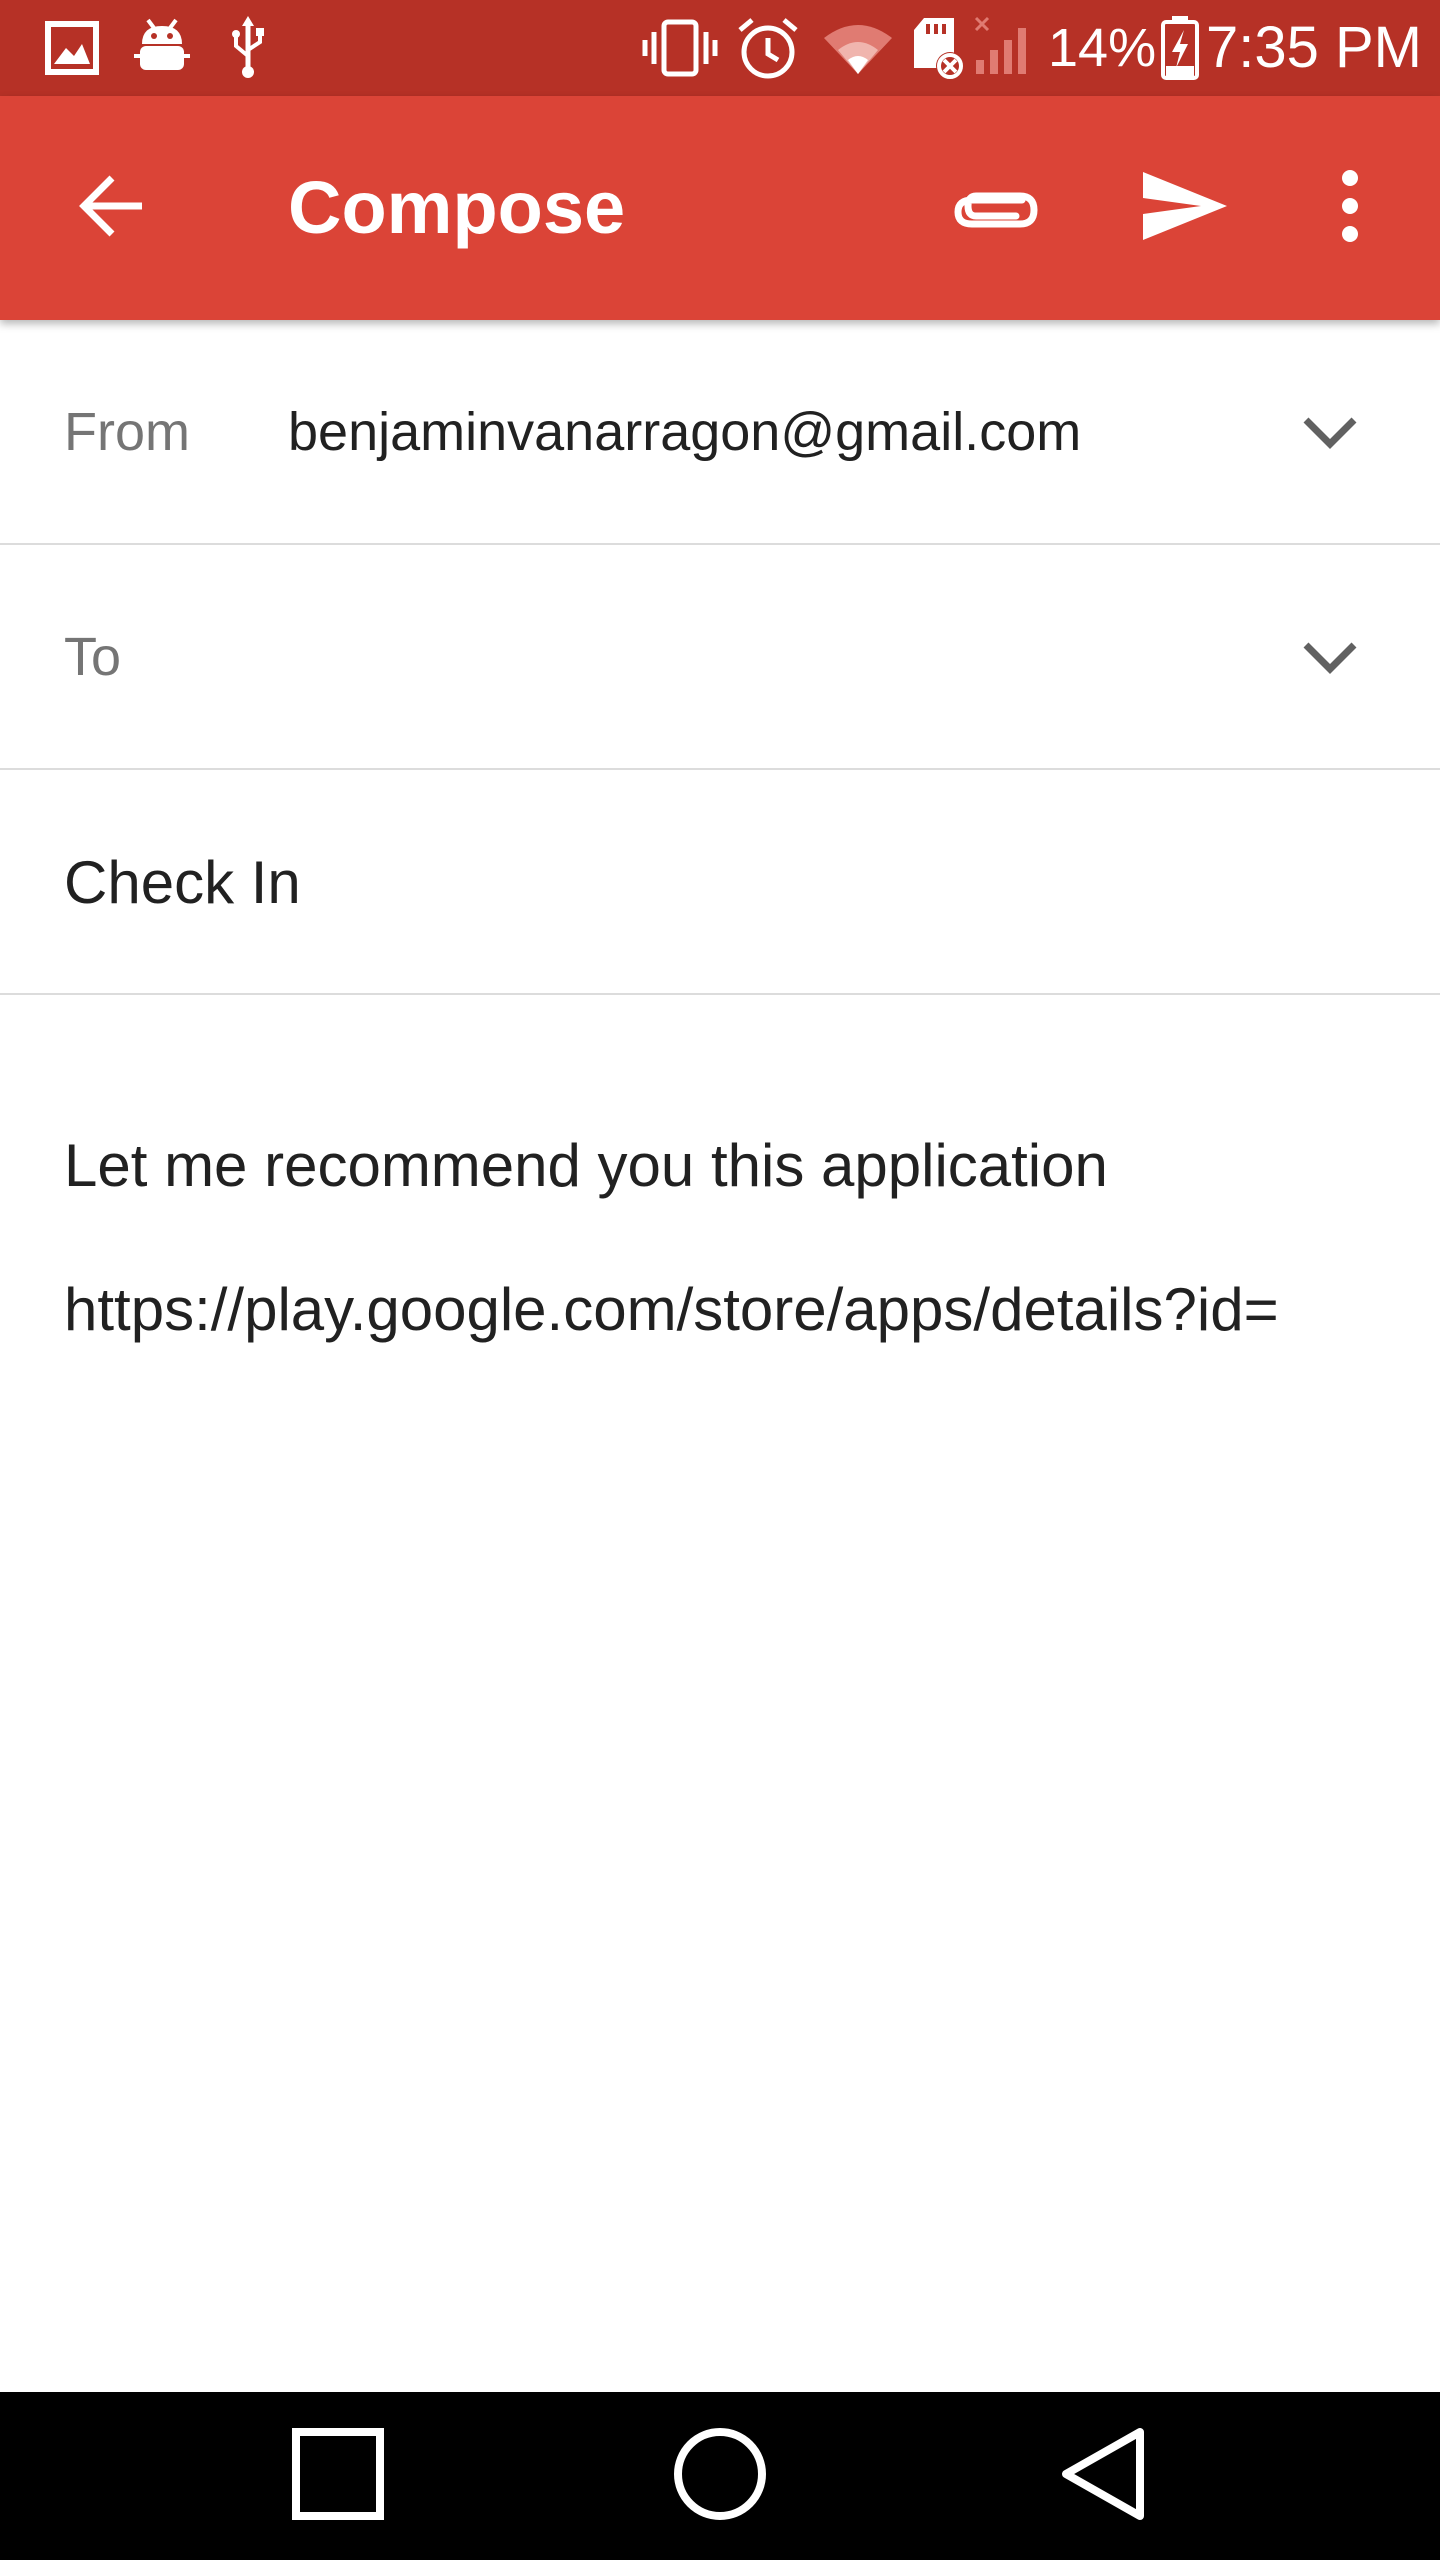  I want to click on send-button, so click(1185, 208).